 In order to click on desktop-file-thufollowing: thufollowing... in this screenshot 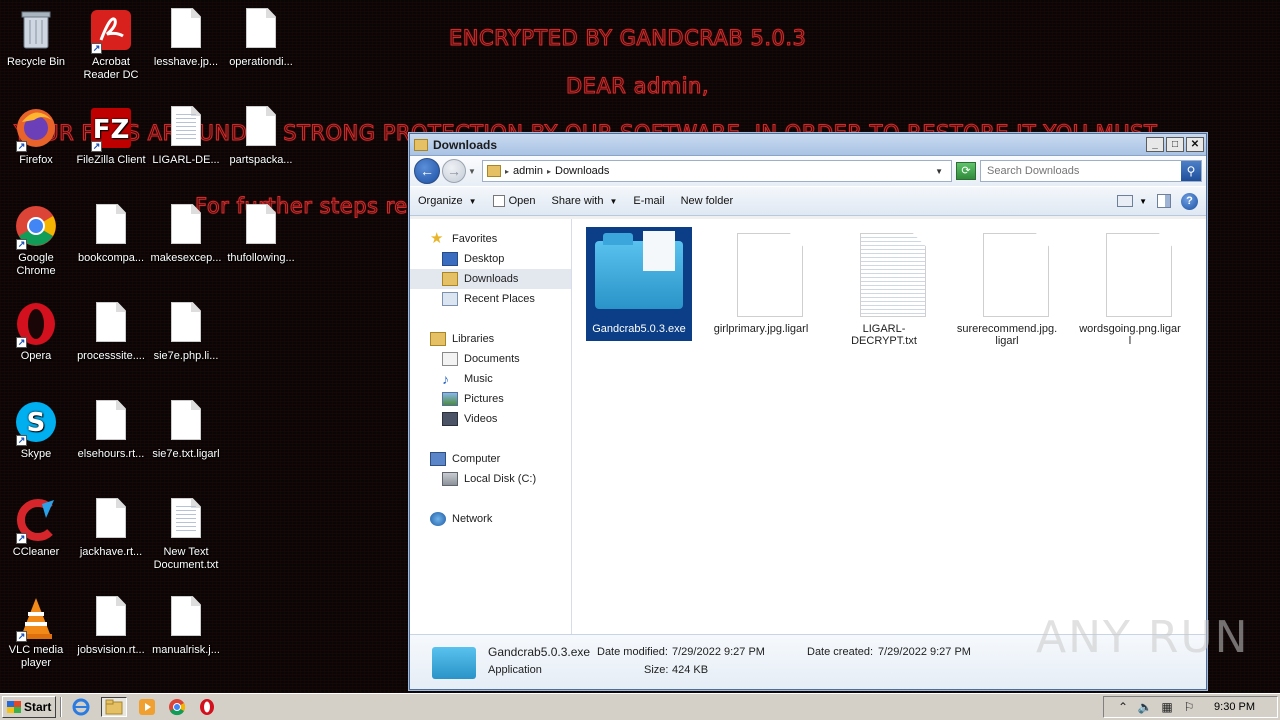, I will do `click(261, 233)`.